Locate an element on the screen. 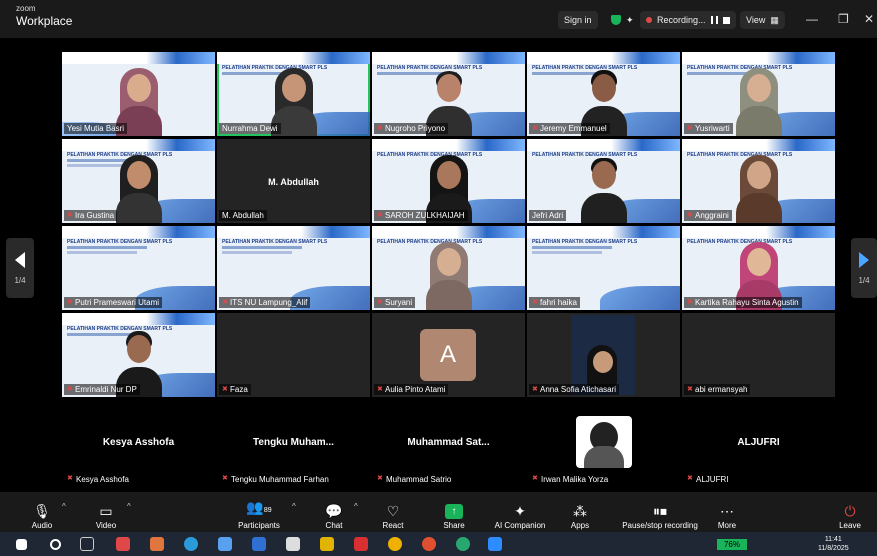 This screenshot has width=877, height=556. share-icon: ↑ is located at coordinates (454, 511).